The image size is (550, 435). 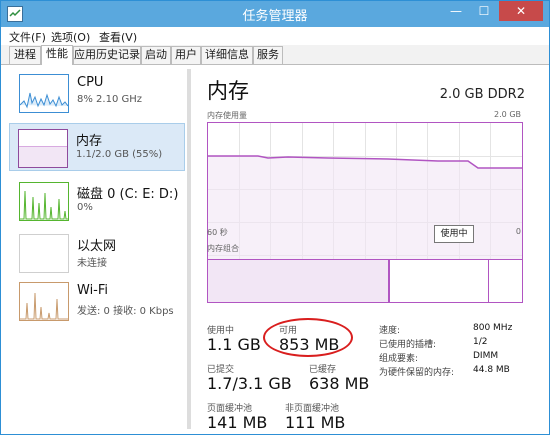 I want to click on maximize-button: ☐, so click(x=484, y=11).